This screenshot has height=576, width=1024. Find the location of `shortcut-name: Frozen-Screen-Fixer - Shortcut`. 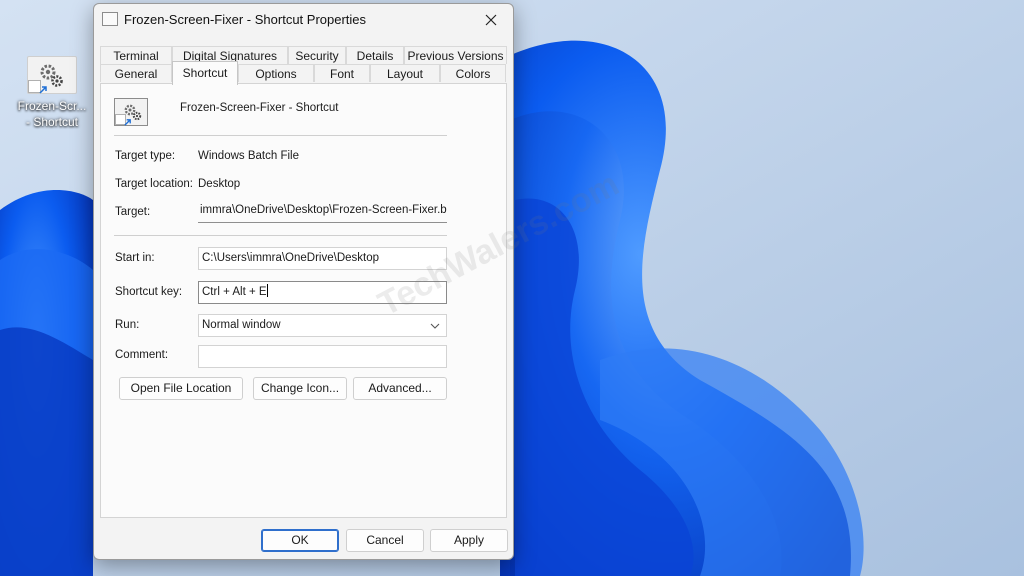

shortcut-name: Frozen-Screen-Fixer - Shortcut is located at coordinates (259, 108).